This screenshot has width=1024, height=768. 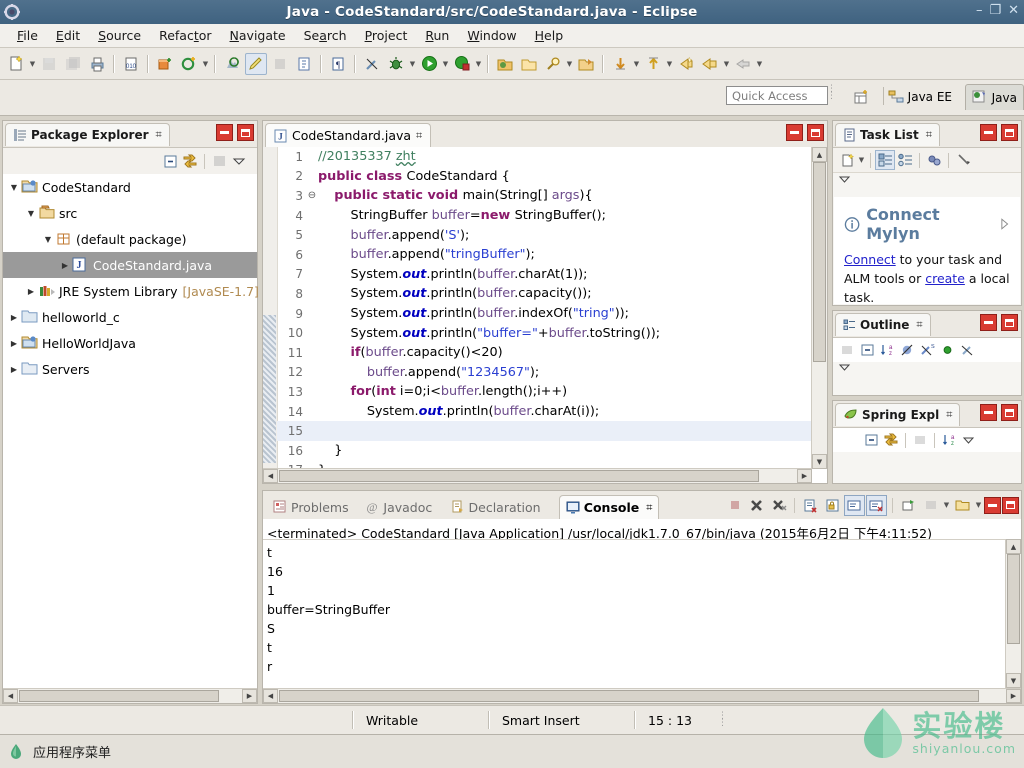 I want to click on perspective-java-ee: Java EE, so click(x=920, y=97).